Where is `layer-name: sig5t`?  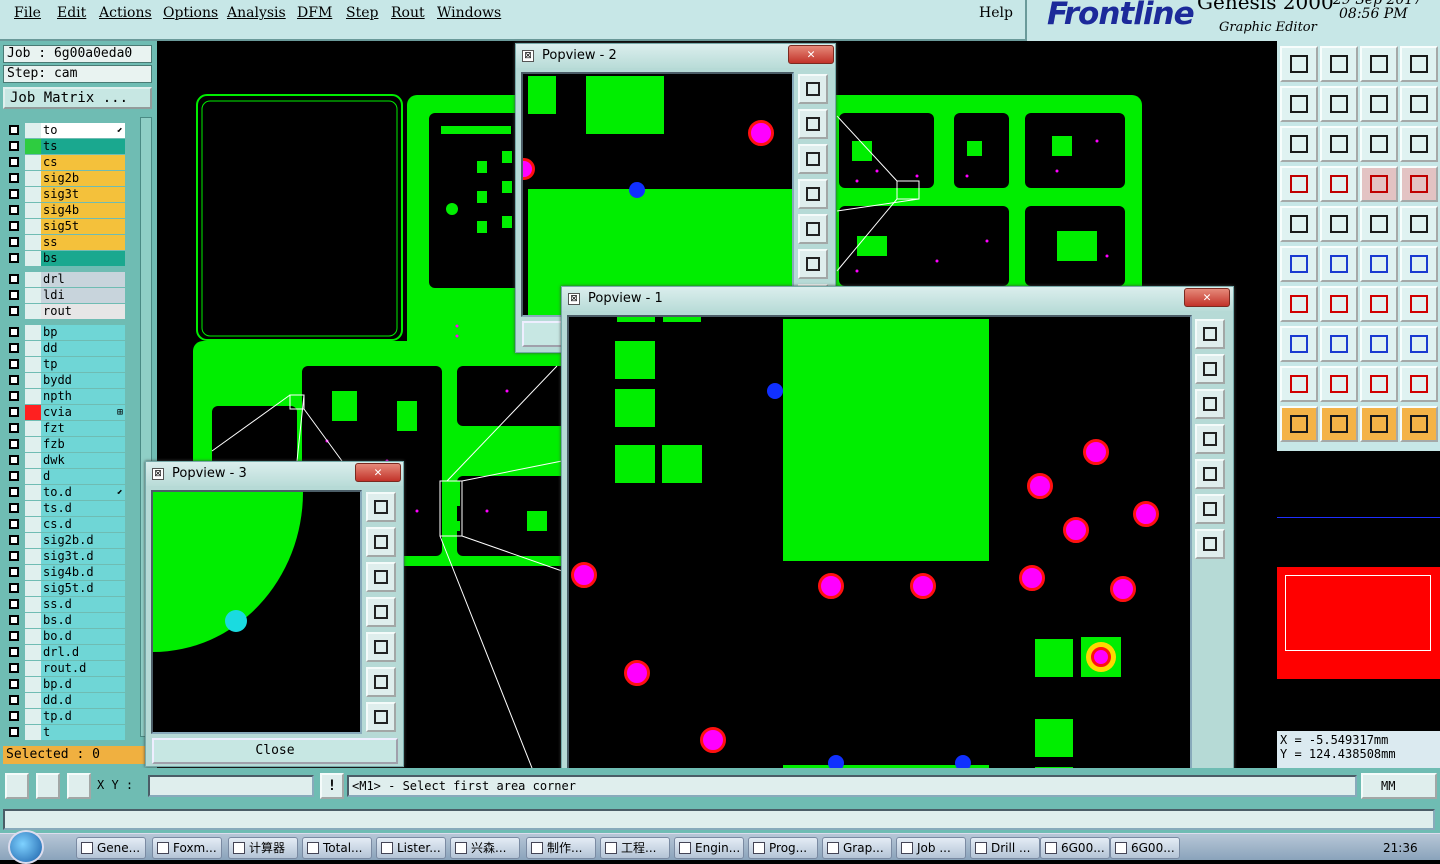 layer-name: sig5t is located at coordinates (83, 226).